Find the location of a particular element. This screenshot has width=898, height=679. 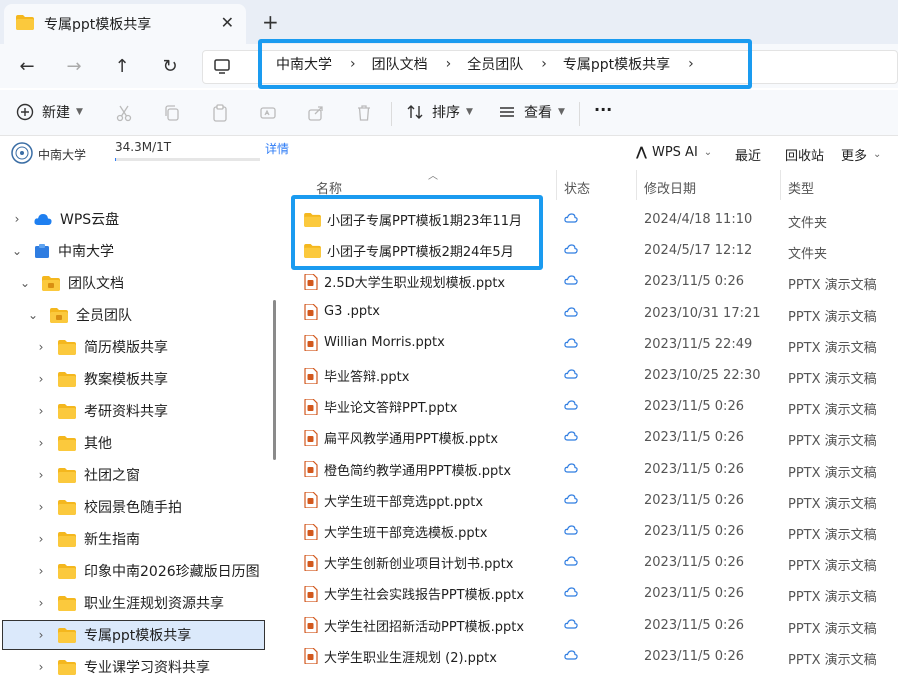

sidebar-tree-item: › 社团之窗 is located at coordinates (87, 475).